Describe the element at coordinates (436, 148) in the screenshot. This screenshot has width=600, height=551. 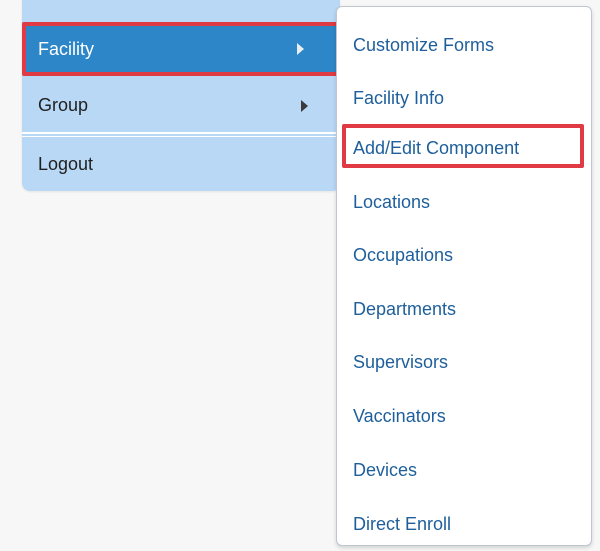
I see `submenu-item-add-edit-component: Add/Edit Component` at that location.